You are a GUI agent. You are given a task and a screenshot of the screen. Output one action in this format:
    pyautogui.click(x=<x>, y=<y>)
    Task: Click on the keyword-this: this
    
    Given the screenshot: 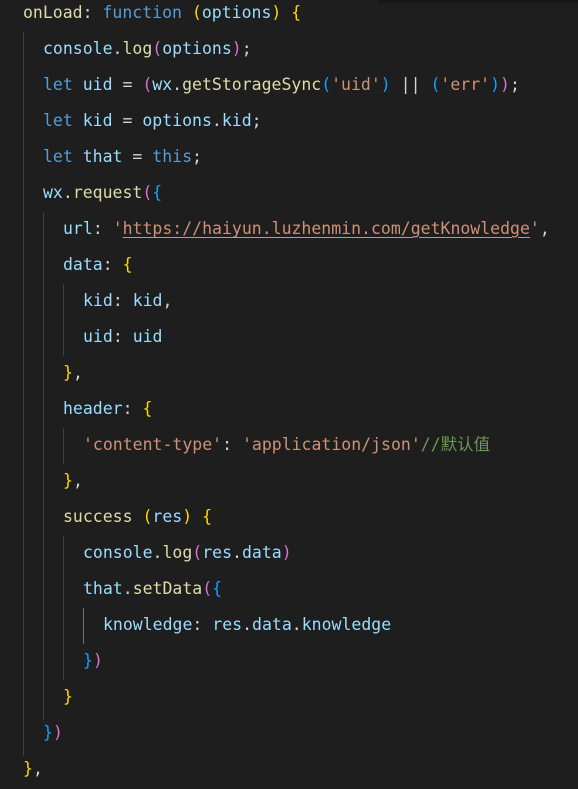 What is the action you would take?
    pyautogui.click(x=172, y=156)
    